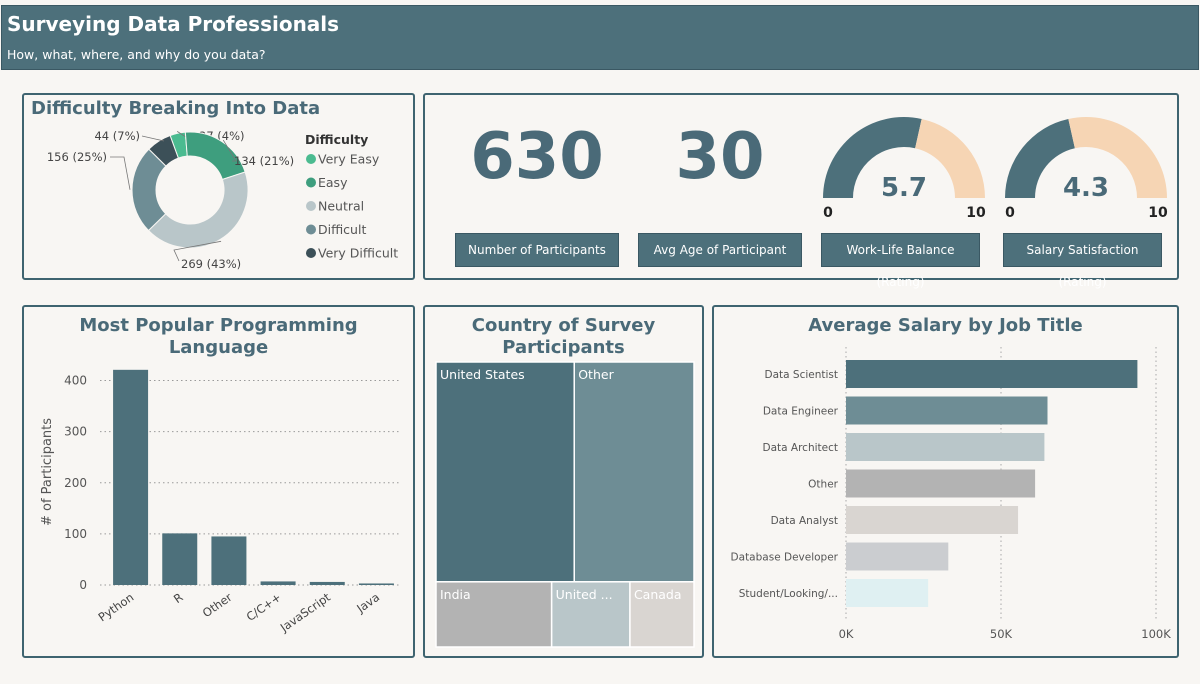  I want to click on x-tick-label: 0K, so click(846, 634).